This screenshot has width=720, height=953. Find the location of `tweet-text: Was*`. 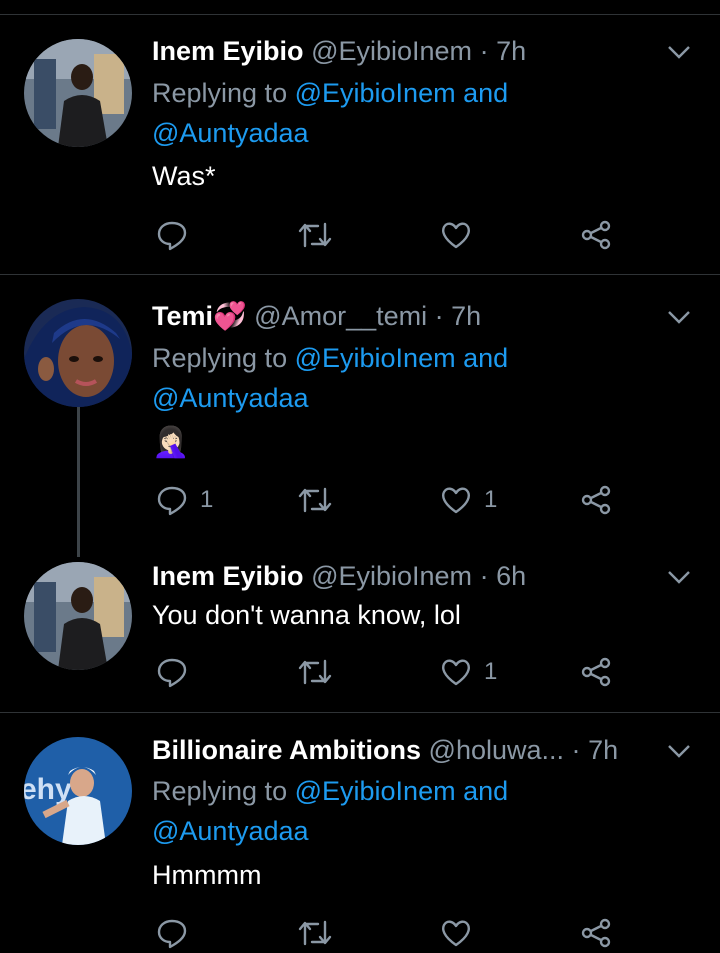

tweet-text: Was* is located at coordinates (184, 176).